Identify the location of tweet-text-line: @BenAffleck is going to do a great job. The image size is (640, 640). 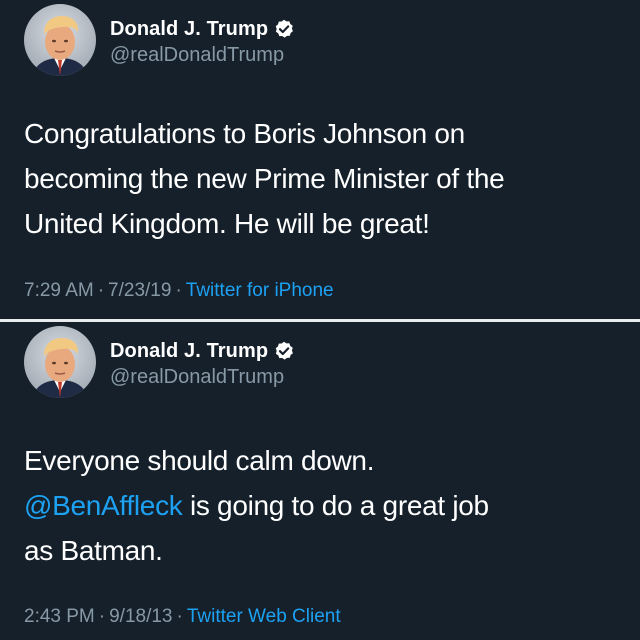
(319, 505).